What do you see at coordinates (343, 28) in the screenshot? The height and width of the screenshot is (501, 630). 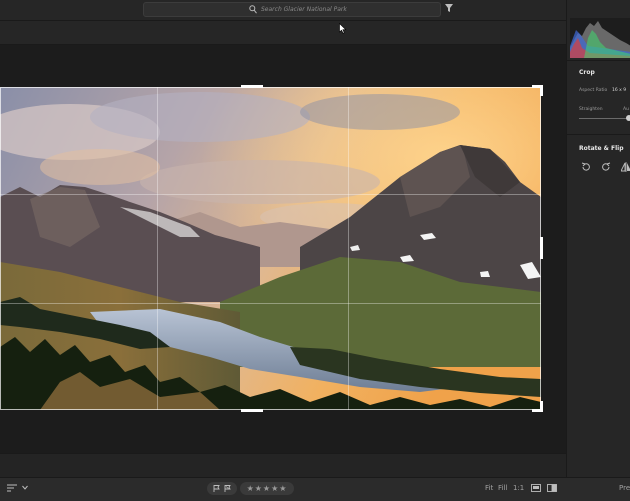 I see `cursor-icon` at bounding box center [343, 28].